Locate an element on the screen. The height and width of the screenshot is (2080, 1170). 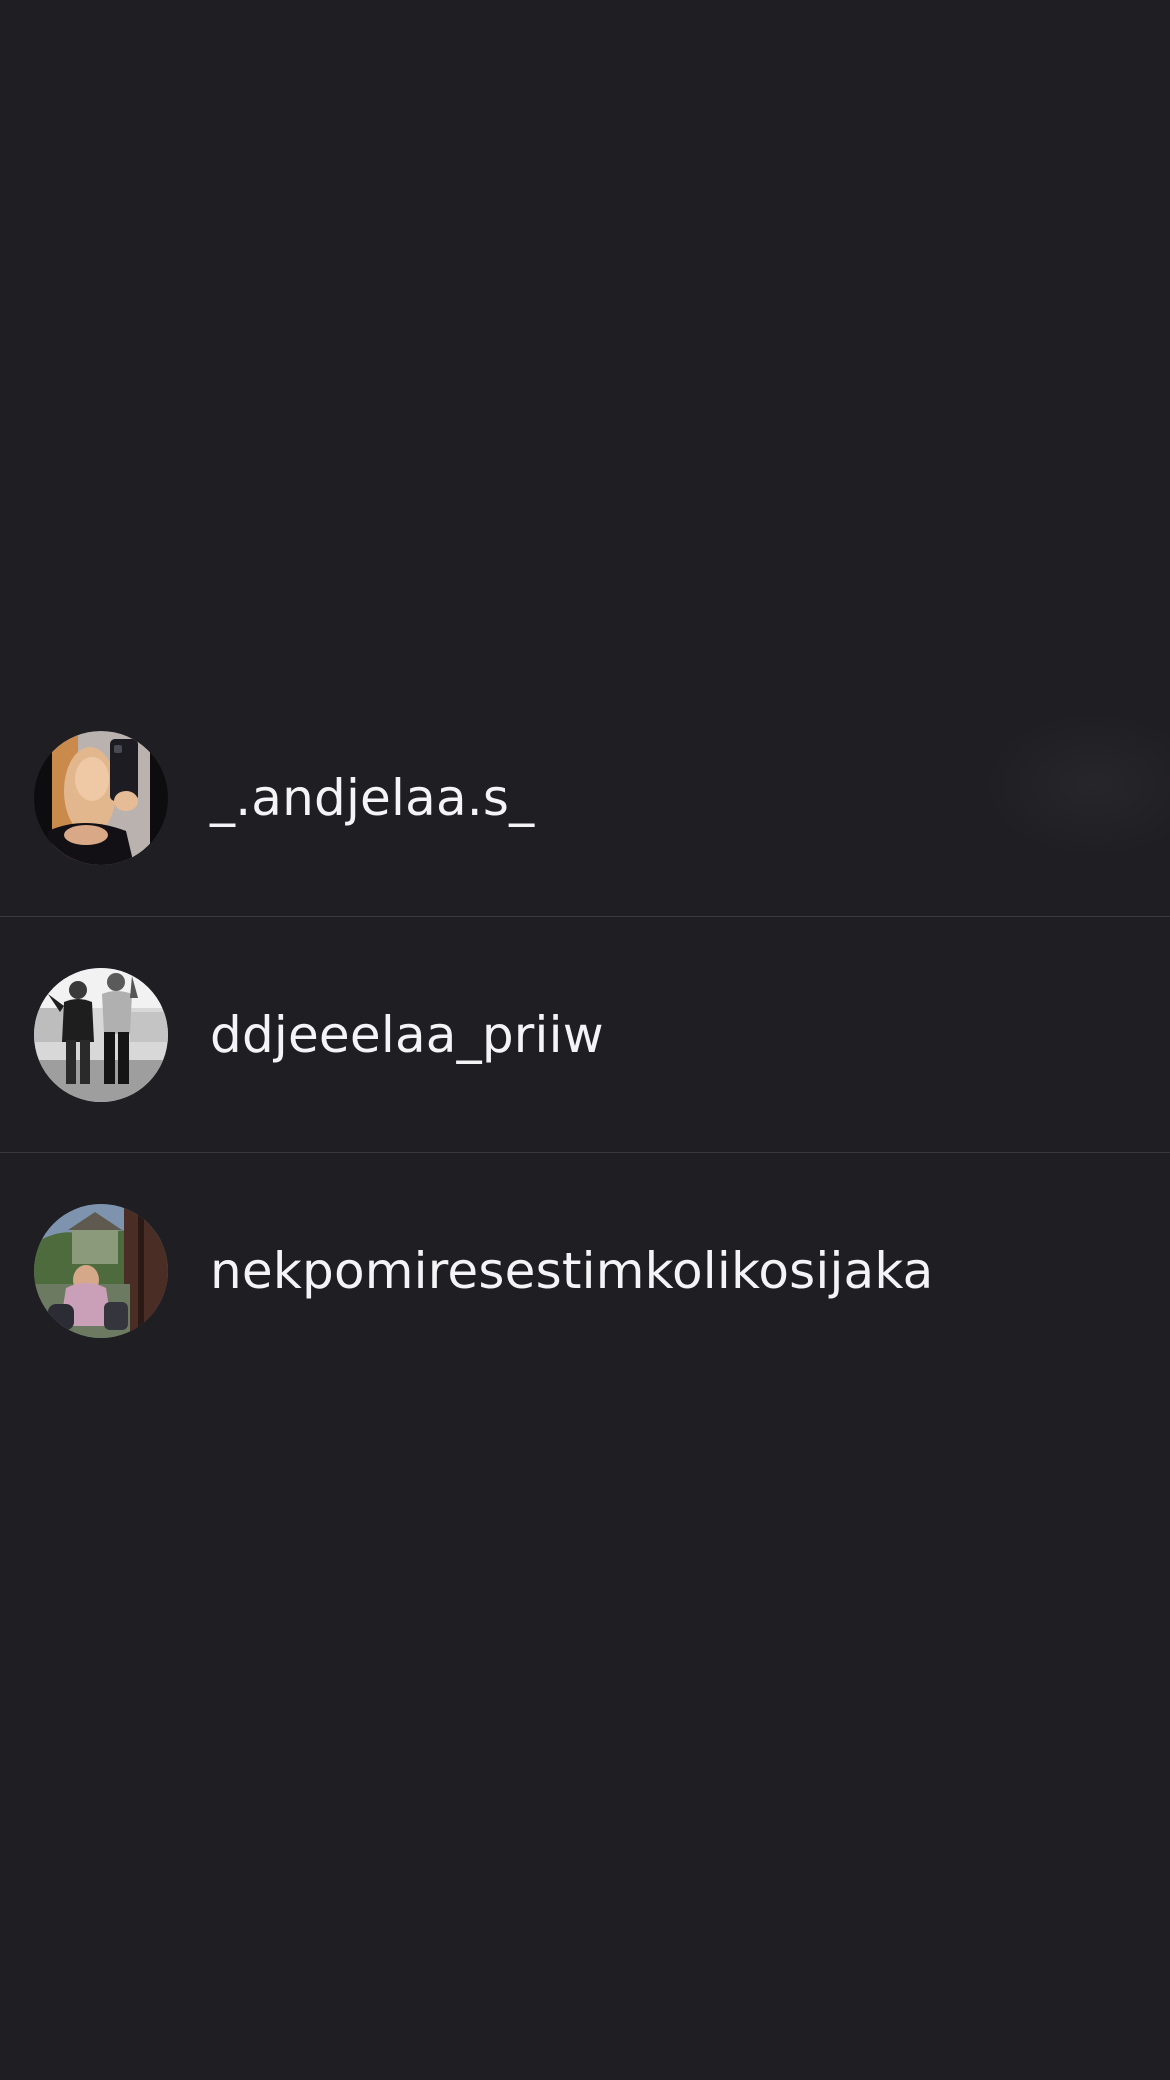
username: ddjeeelaa_priiw is located at coordinates (407, 1035).